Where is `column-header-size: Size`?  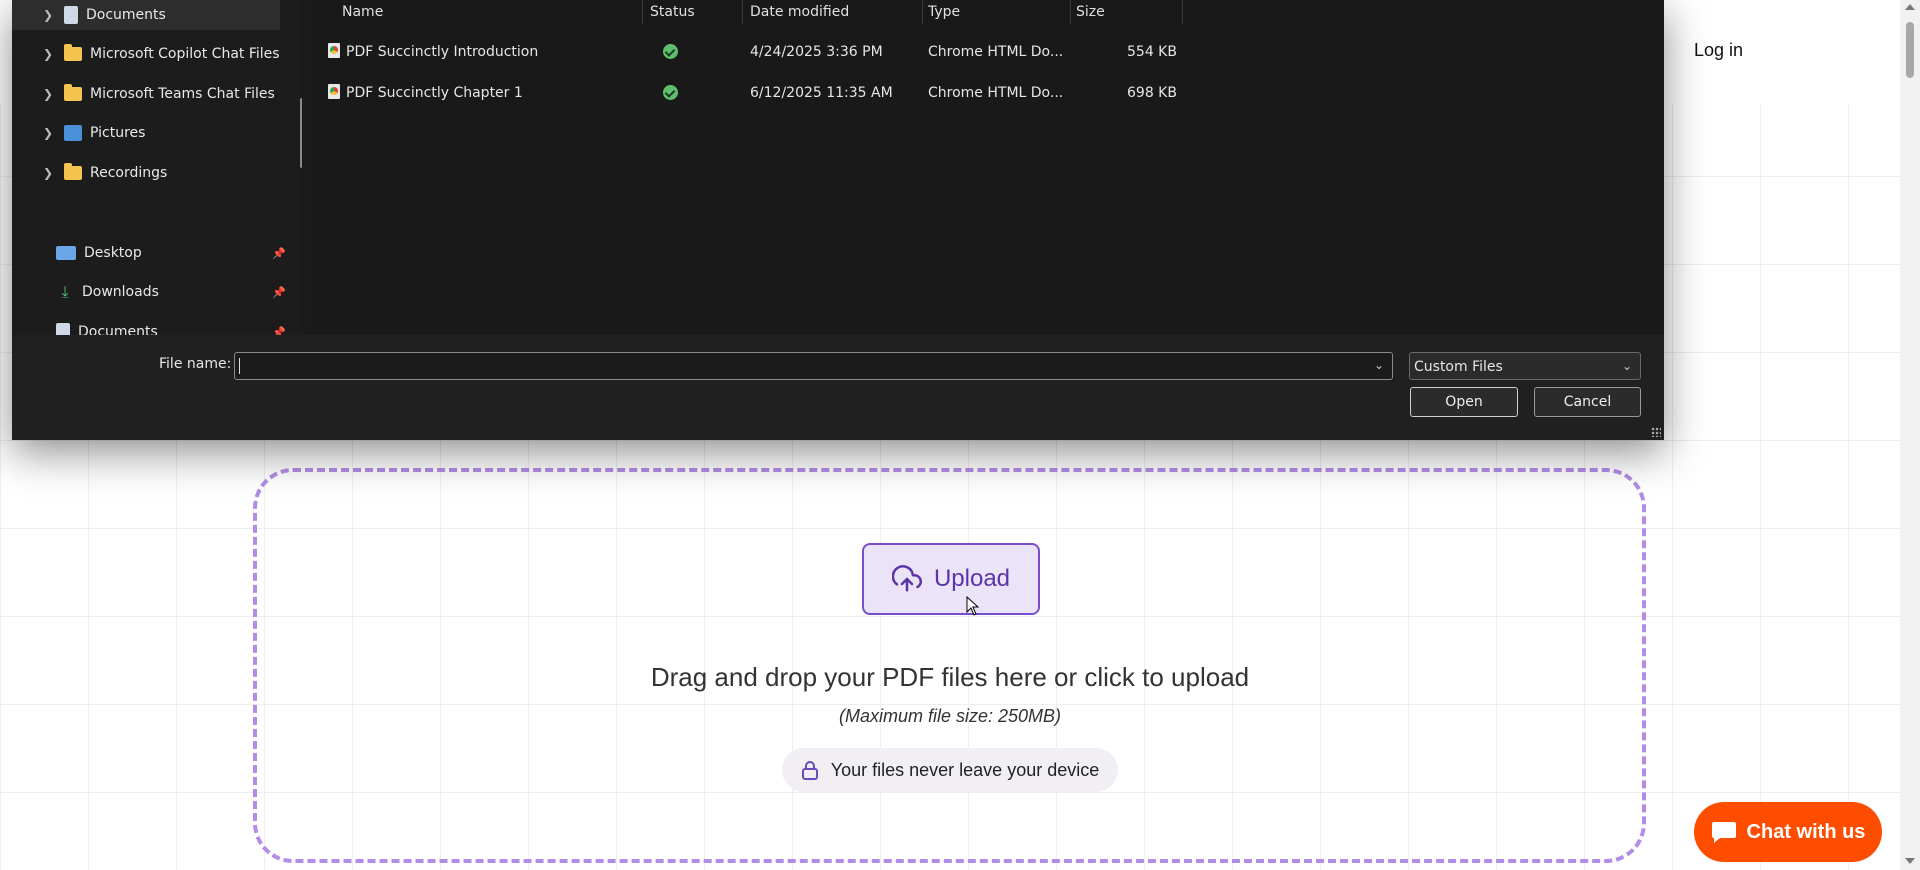 column-header-size: Size is located at coordinates (1090, 12).